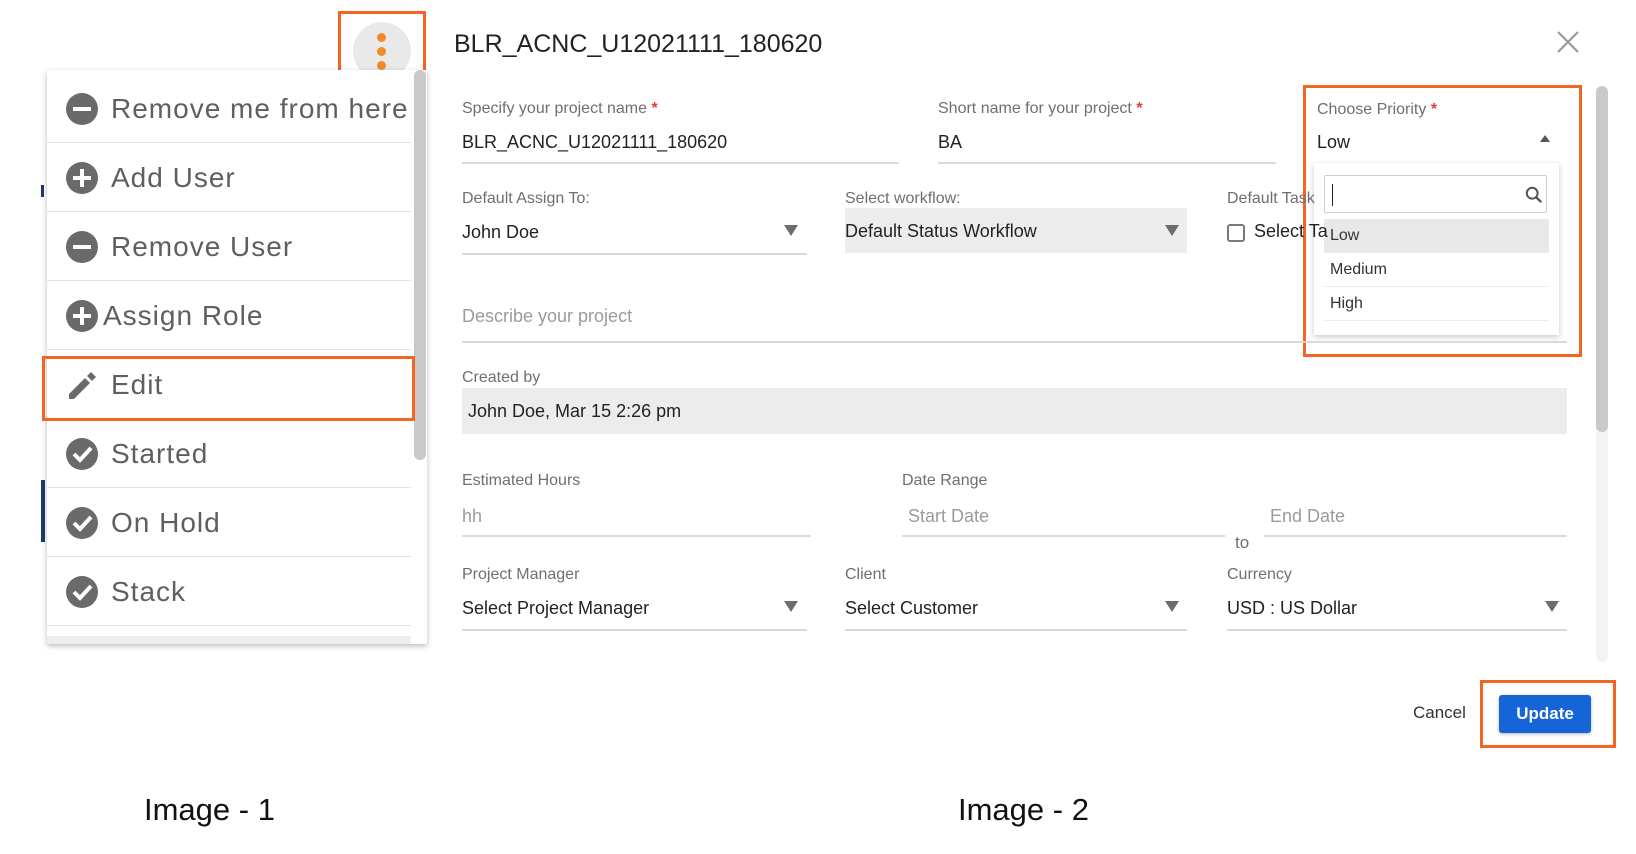 This screenshot has height=854, width=1636. Describe the element at coordinates (1377, 109) in the screenshot. I see `priority-label: Choose Priority *` at that location.